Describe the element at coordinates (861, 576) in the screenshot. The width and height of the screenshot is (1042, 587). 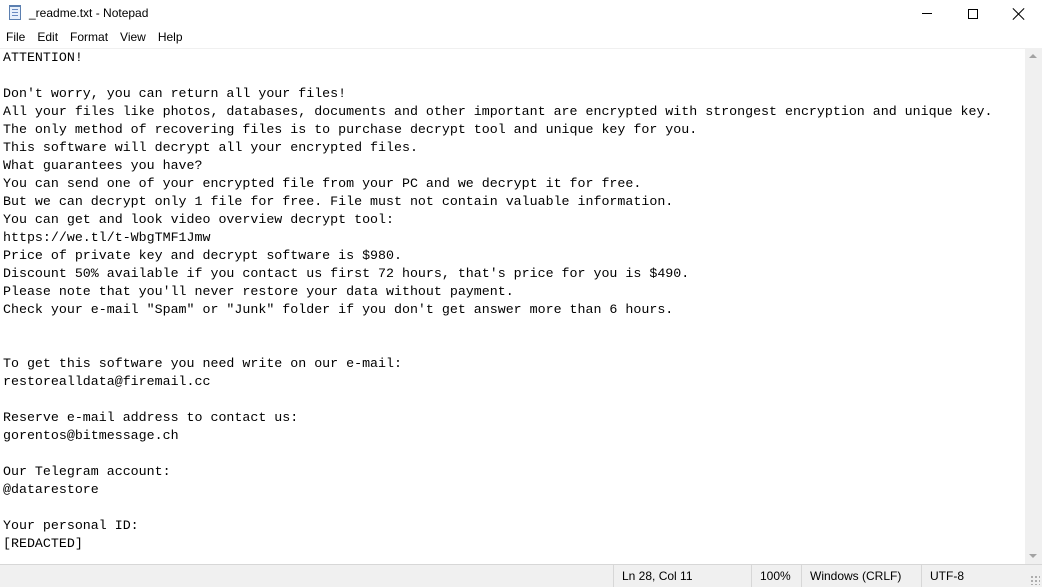
I see `line-ending: Windows (CRLF)` at that location.